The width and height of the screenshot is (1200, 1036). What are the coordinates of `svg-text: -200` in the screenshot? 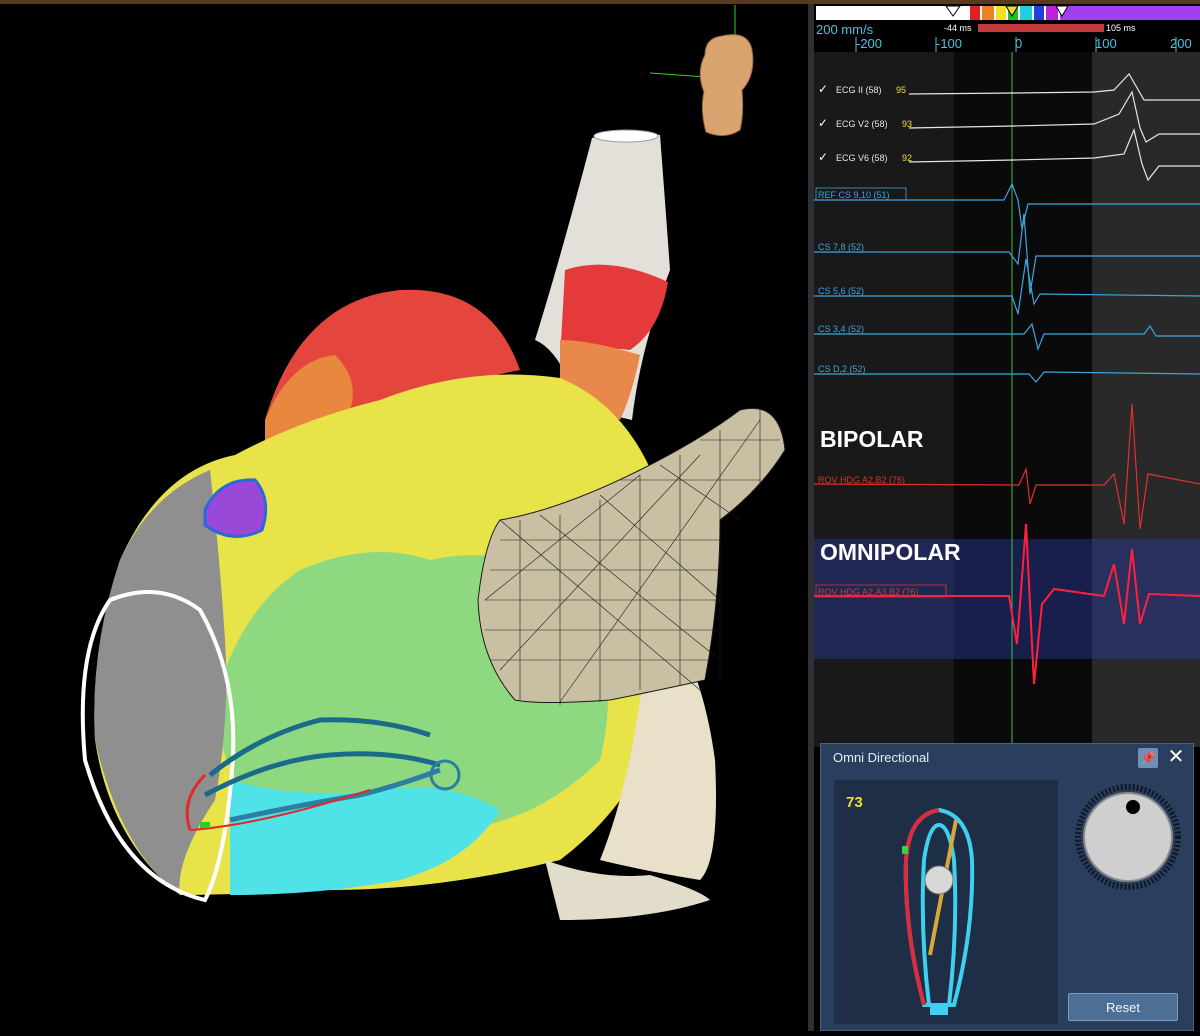 It's located at (869, 43).